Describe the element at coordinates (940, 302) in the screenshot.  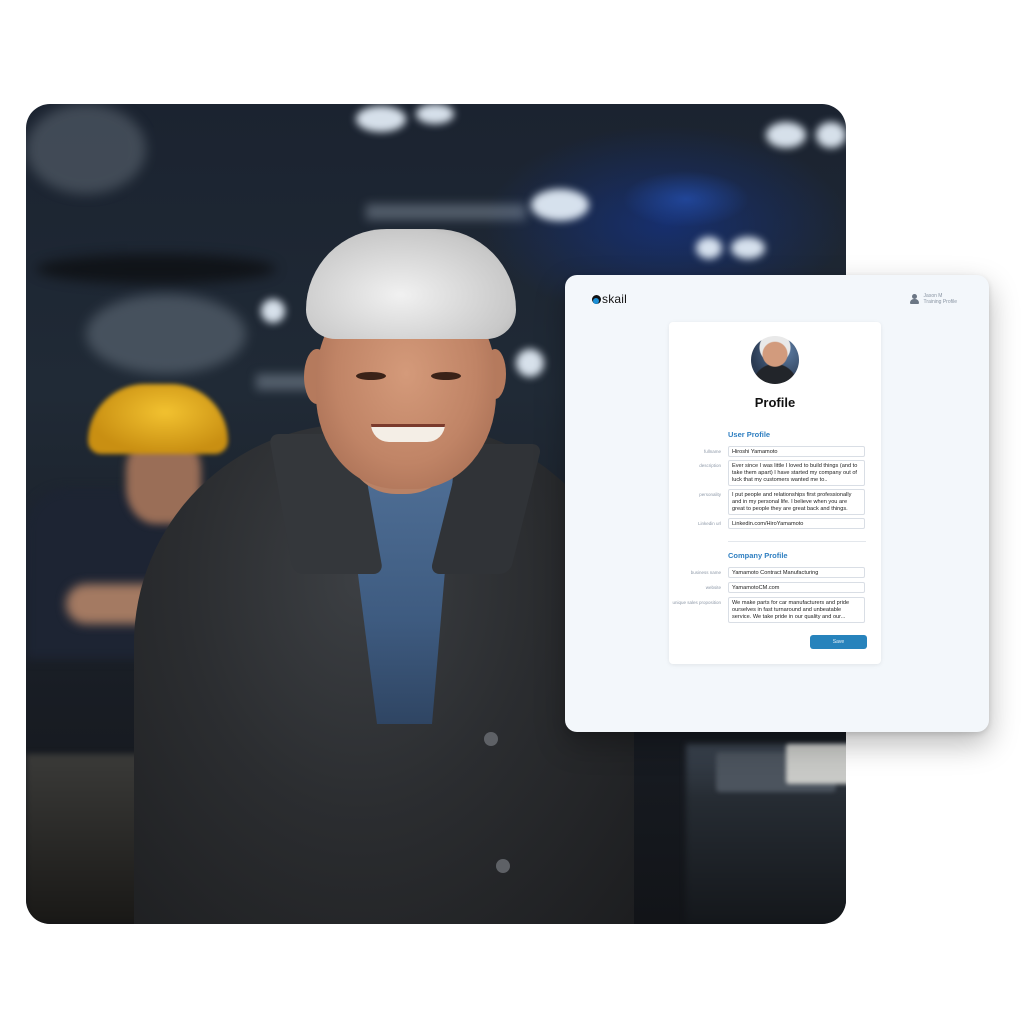
I see `user-role: Training Profile` at that location.